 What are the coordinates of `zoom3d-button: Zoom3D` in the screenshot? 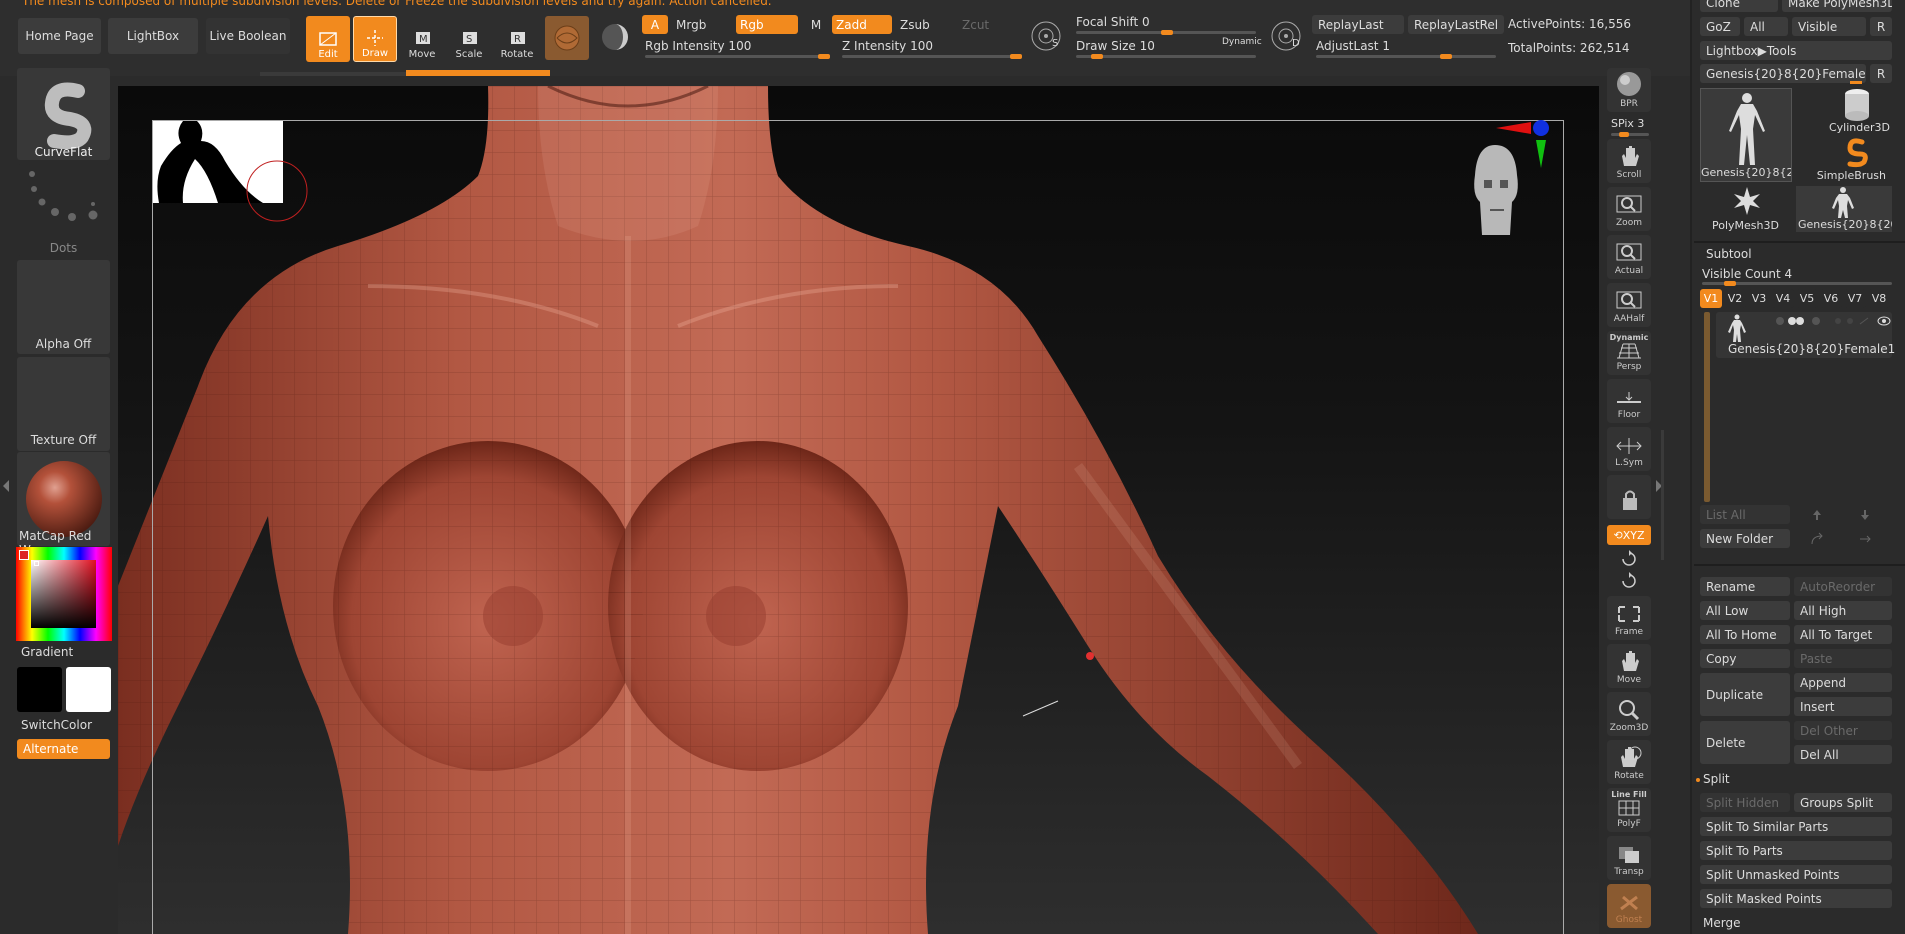 It's located at (1629, 714).